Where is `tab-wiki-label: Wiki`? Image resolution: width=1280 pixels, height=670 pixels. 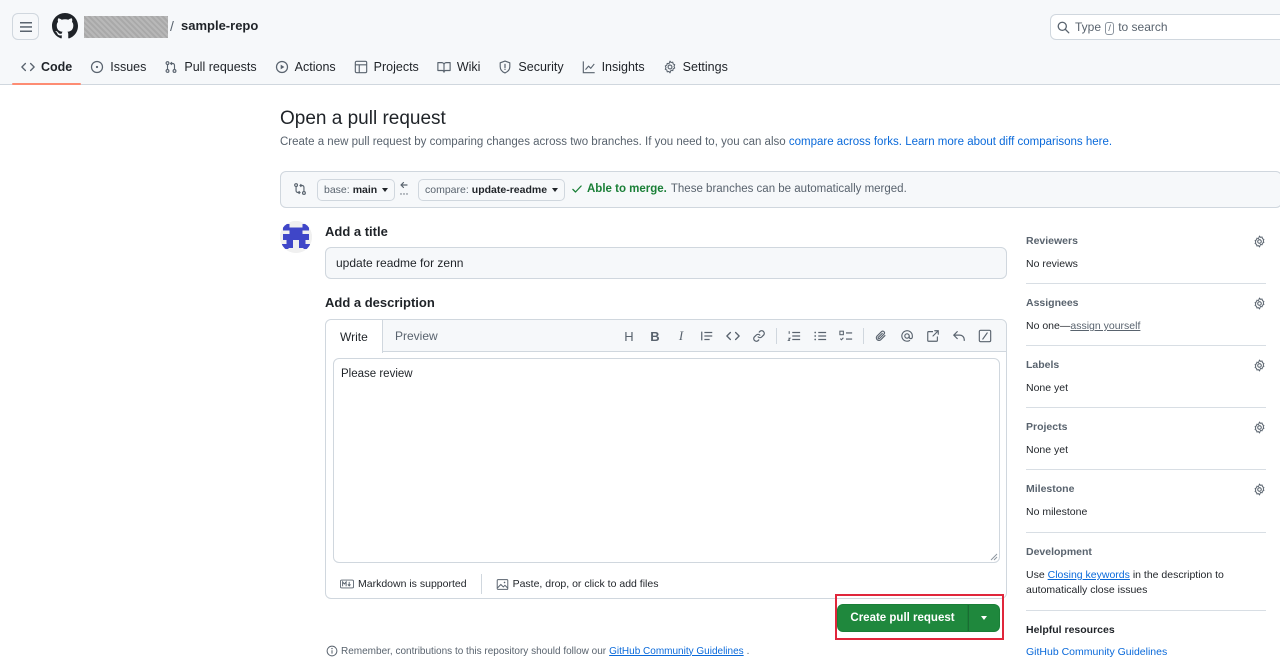
tab-wiki-label: Wiki is located at coordinates (468, 66).